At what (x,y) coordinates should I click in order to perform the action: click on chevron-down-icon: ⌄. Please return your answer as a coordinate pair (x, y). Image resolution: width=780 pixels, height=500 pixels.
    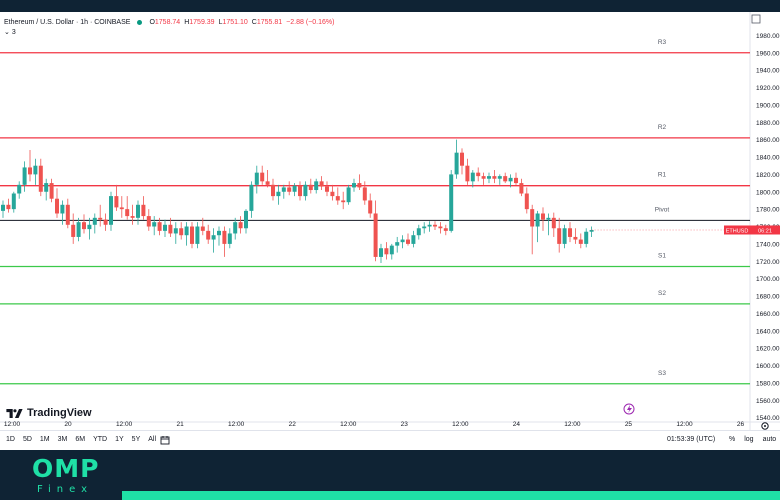
    Looking at the image, I should click on (7, 32).